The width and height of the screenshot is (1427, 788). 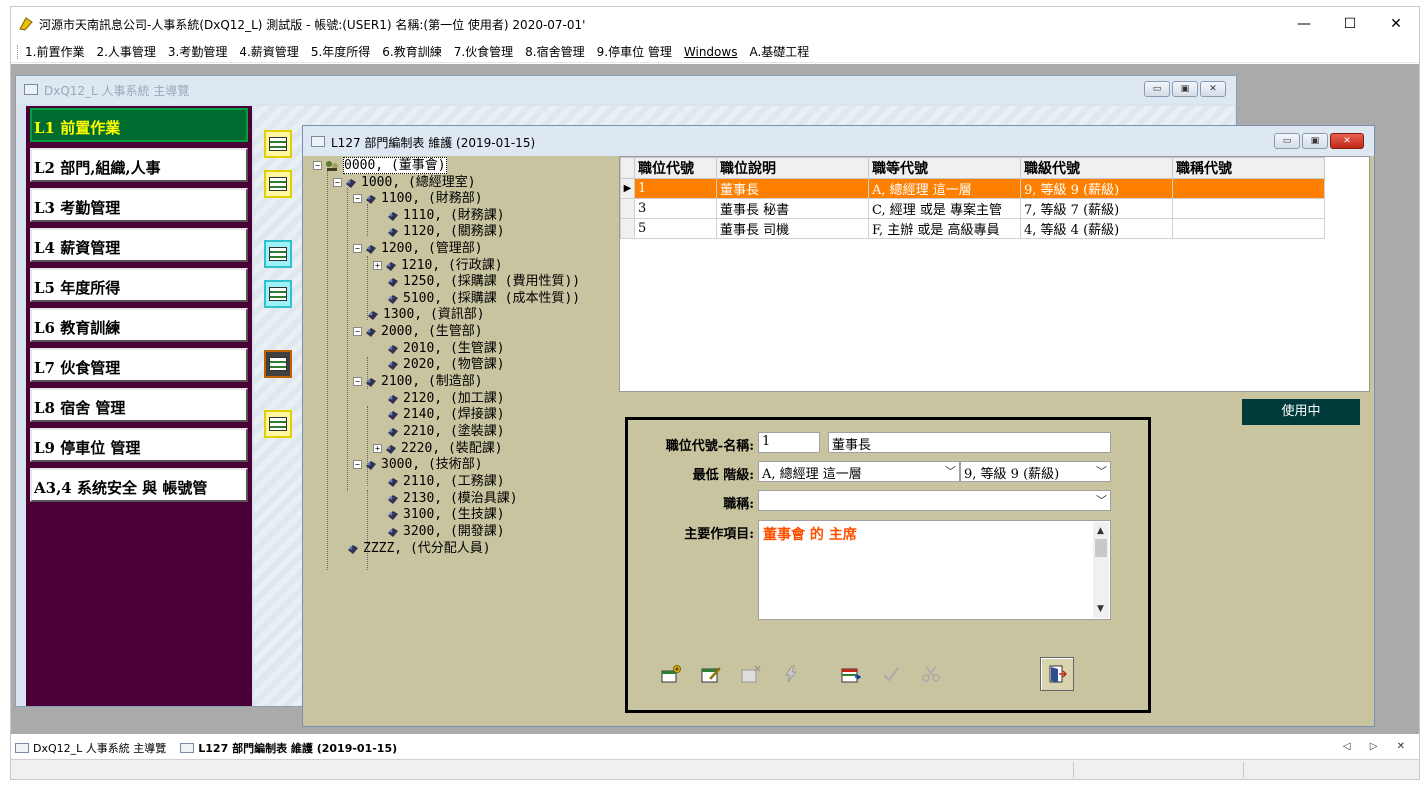 I want to click on nav-l7-catering: L7 伙食管理, so click(x=139, y=365).